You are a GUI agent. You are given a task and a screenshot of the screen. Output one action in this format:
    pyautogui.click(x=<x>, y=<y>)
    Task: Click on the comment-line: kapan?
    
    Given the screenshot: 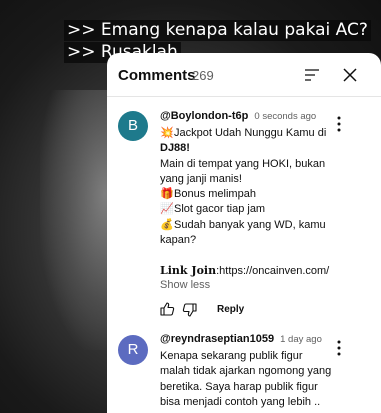 What is the action you would take?
    pyautogui.click(x=178, y=240)
    